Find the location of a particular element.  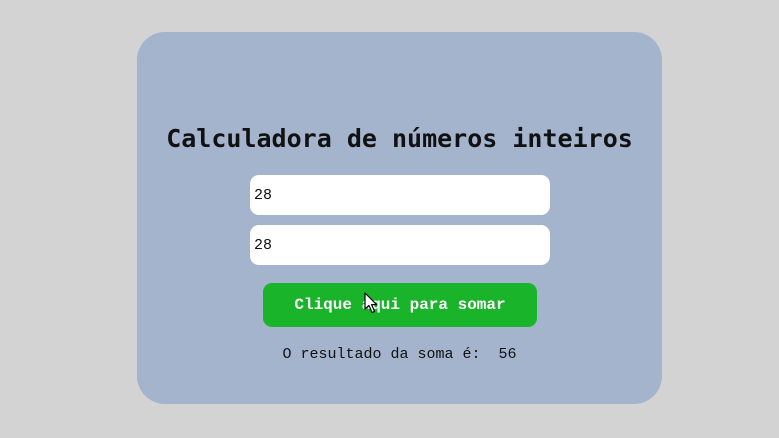

result-text: O resultado da soma é: 56 is located at coordinates (399, 354).